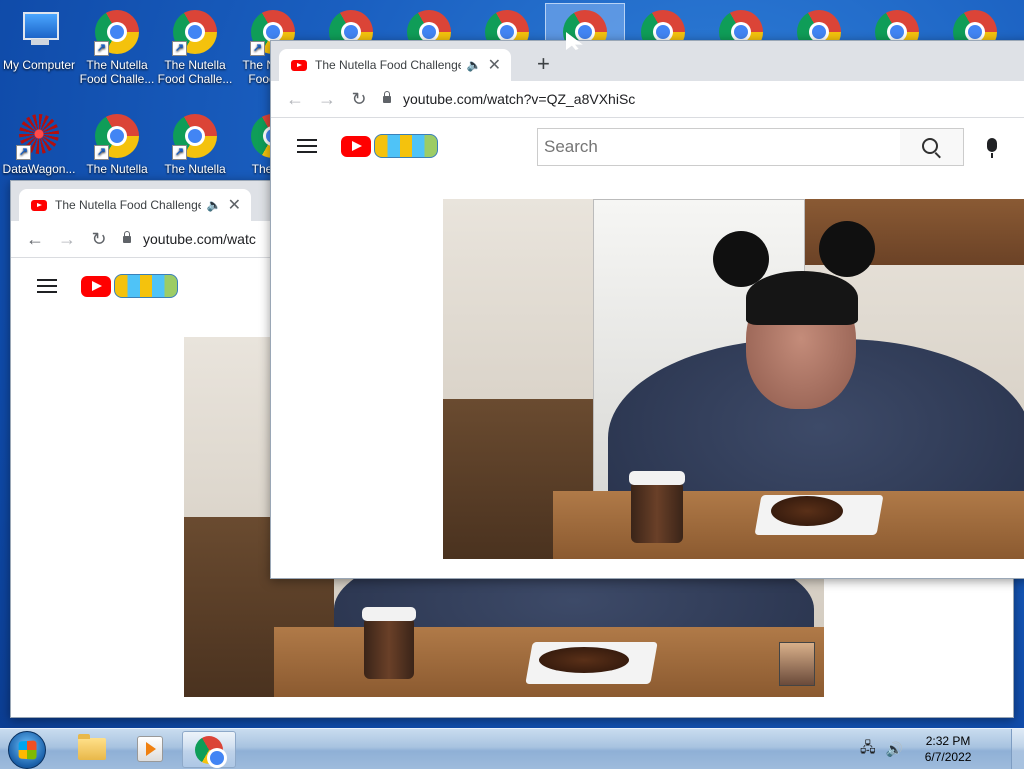  I want to click on system-tray: 🖧 🔊 2:32 PM 6/7/2022, so click(935, 749).